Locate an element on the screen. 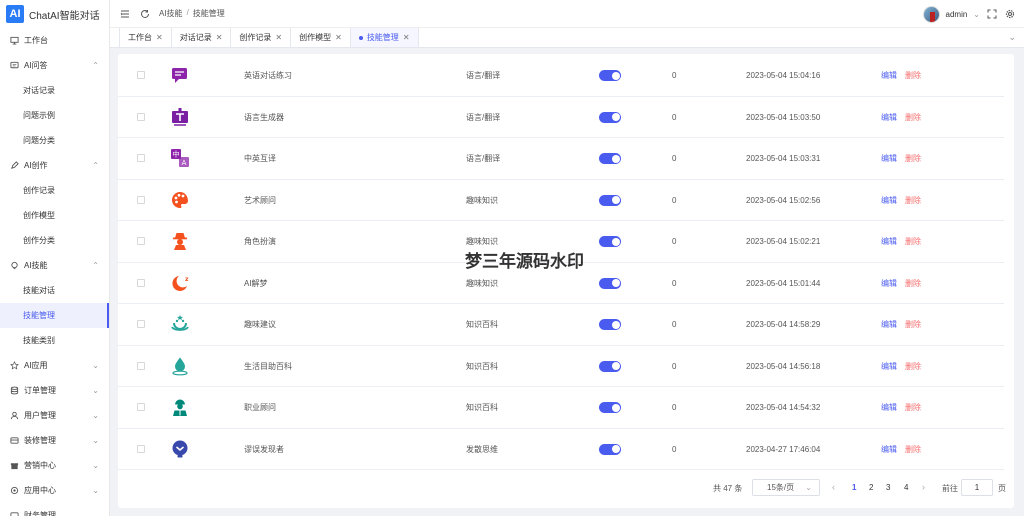 Image resolution: width=1024 pixels, height=516 pixels. gear-icon is located at coordinates (1010, 14).